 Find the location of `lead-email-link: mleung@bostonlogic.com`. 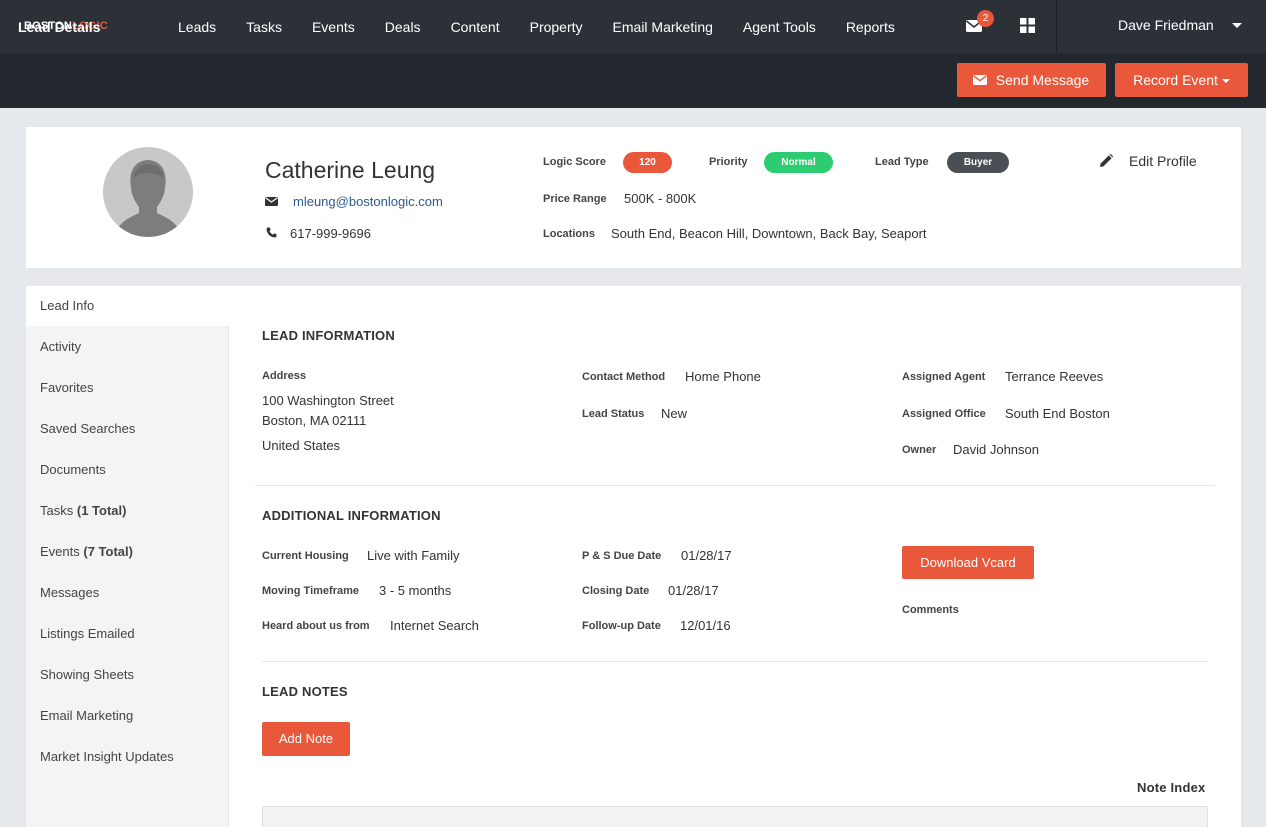

lead-email-link: mleung@bostonlogic.com is located at coordinates (368, 201).